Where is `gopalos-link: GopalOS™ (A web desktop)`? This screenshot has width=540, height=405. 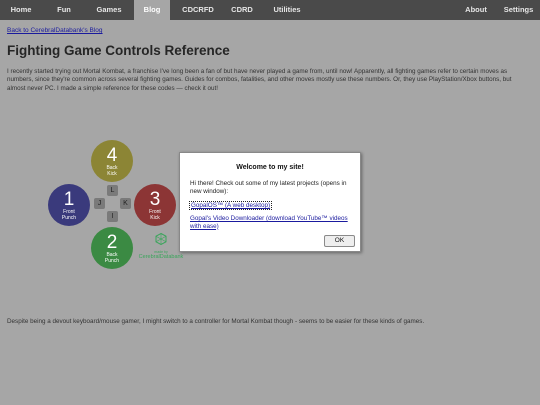 gopalos-link: GopalOS™ (A web desktop) is located at coordinates (231, 205).